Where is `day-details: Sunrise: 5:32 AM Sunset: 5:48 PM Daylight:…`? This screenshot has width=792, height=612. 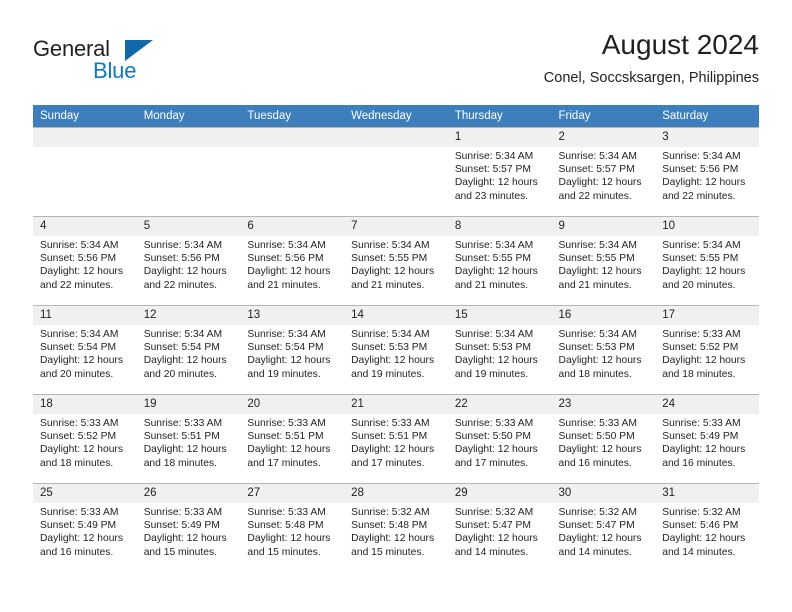 day-details: Sunrise: 5:32 AM Sunset: 5:48 PM Daylight:… is located at coordinates (396, 531).